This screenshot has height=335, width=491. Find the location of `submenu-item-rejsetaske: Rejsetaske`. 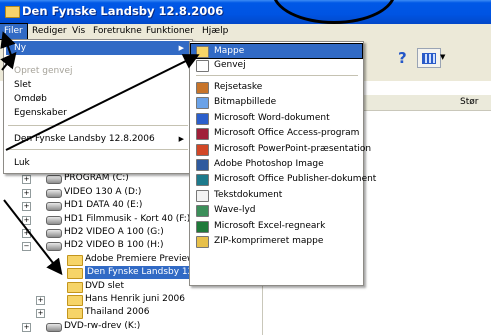

submenu-item-rejsetaske: Rejsetaske is located at coordinates (276, 87).